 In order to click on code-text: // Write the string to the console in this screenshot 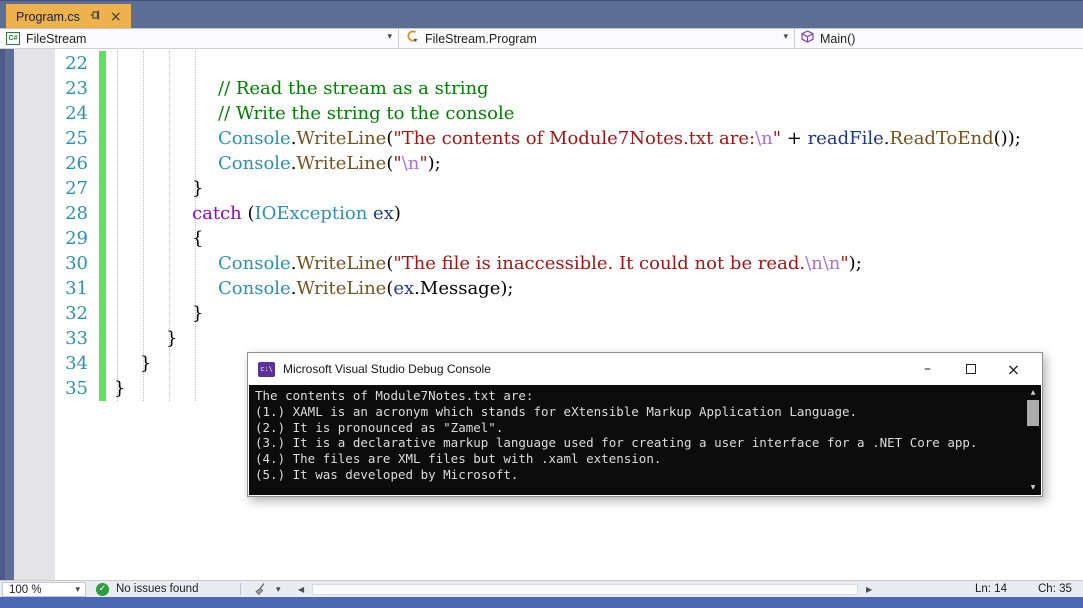, I will do `click(366, 113)`.